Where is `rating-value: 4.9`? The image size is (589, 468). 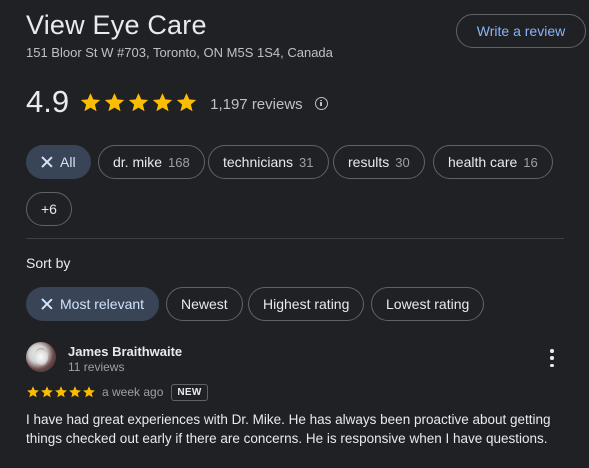 rating-value: 4.9 is located at coordinates (48, 101).